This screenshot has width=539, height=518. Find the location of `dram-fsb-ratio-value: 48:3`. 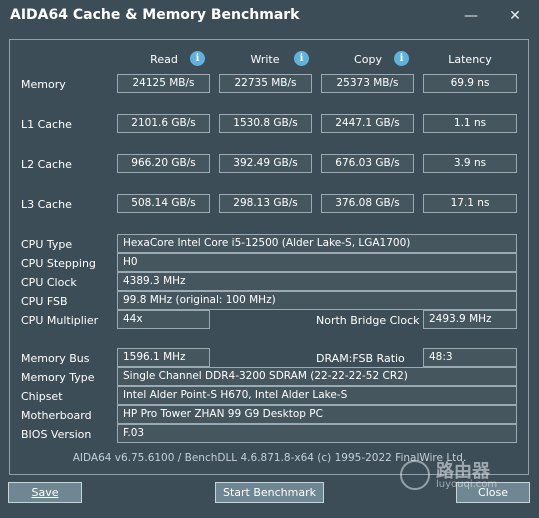

dram-fsb-ratio-value: 48:3 is located at coordinates (470, 357).